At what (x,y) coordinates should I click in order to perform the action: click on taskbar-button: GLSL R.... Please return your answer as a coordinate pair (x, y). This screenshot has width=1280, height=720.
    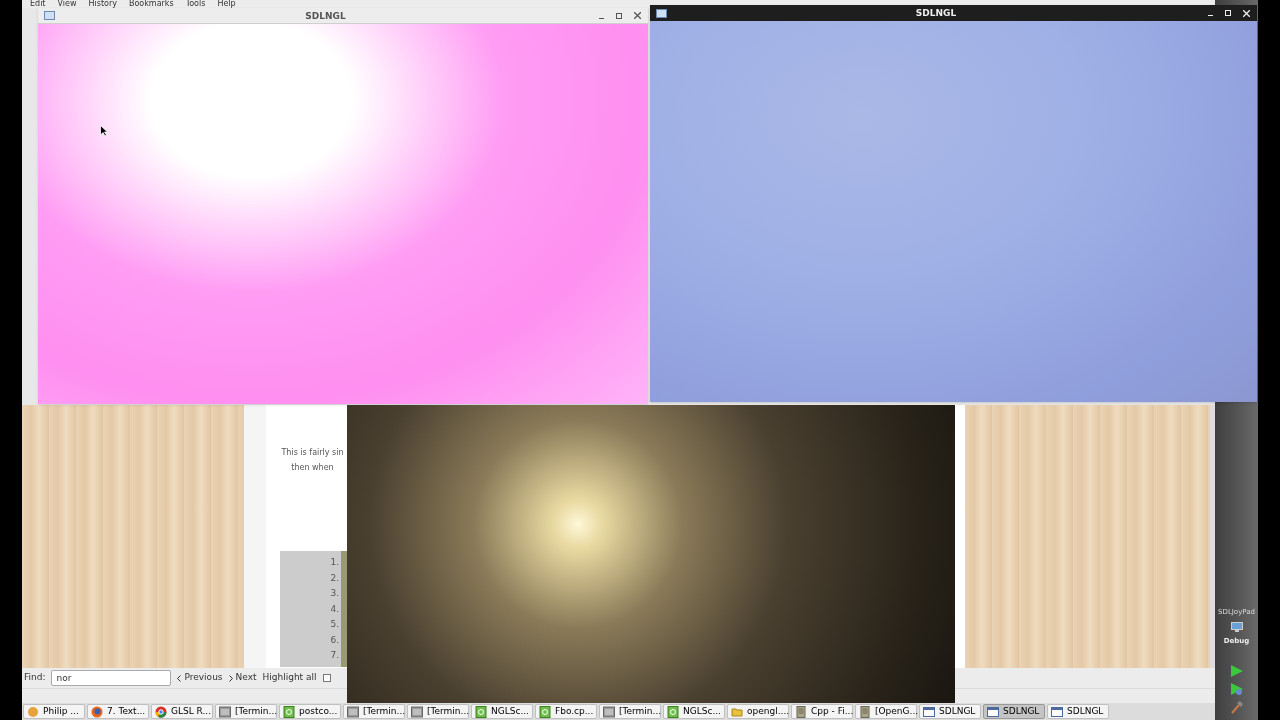
    Looking at the image, I should click on (182, 711).